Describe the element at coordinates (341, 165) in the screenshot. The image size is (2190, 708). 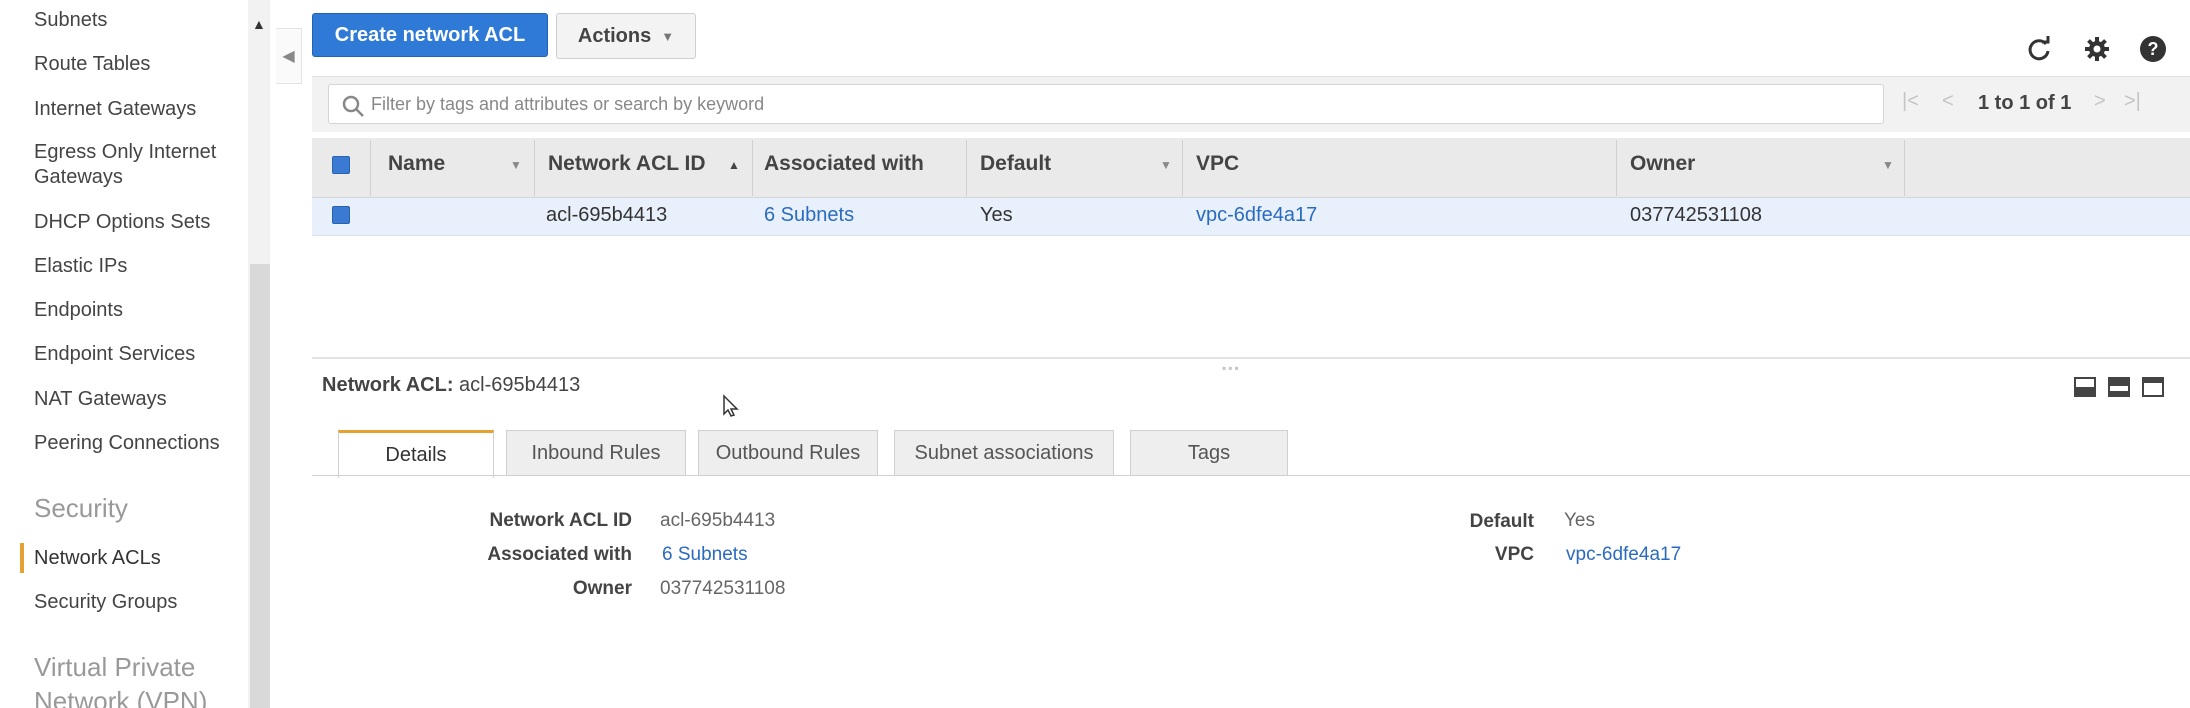
I see `select-all-checkbox` at that location.